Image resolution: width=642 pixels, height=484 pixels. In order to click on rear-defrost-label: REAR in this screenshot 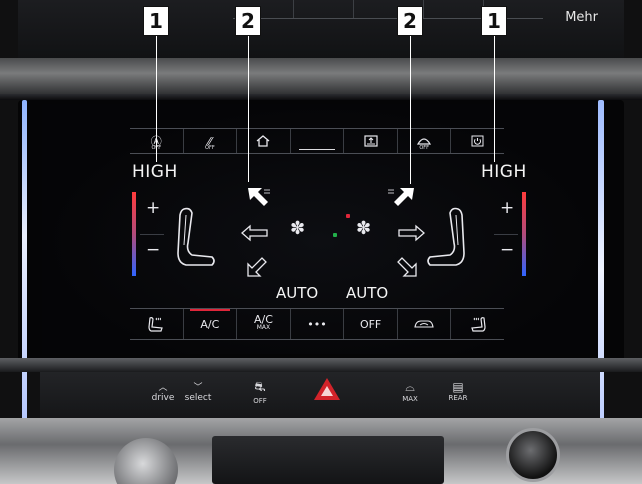, I will do `click(458, 398)`.